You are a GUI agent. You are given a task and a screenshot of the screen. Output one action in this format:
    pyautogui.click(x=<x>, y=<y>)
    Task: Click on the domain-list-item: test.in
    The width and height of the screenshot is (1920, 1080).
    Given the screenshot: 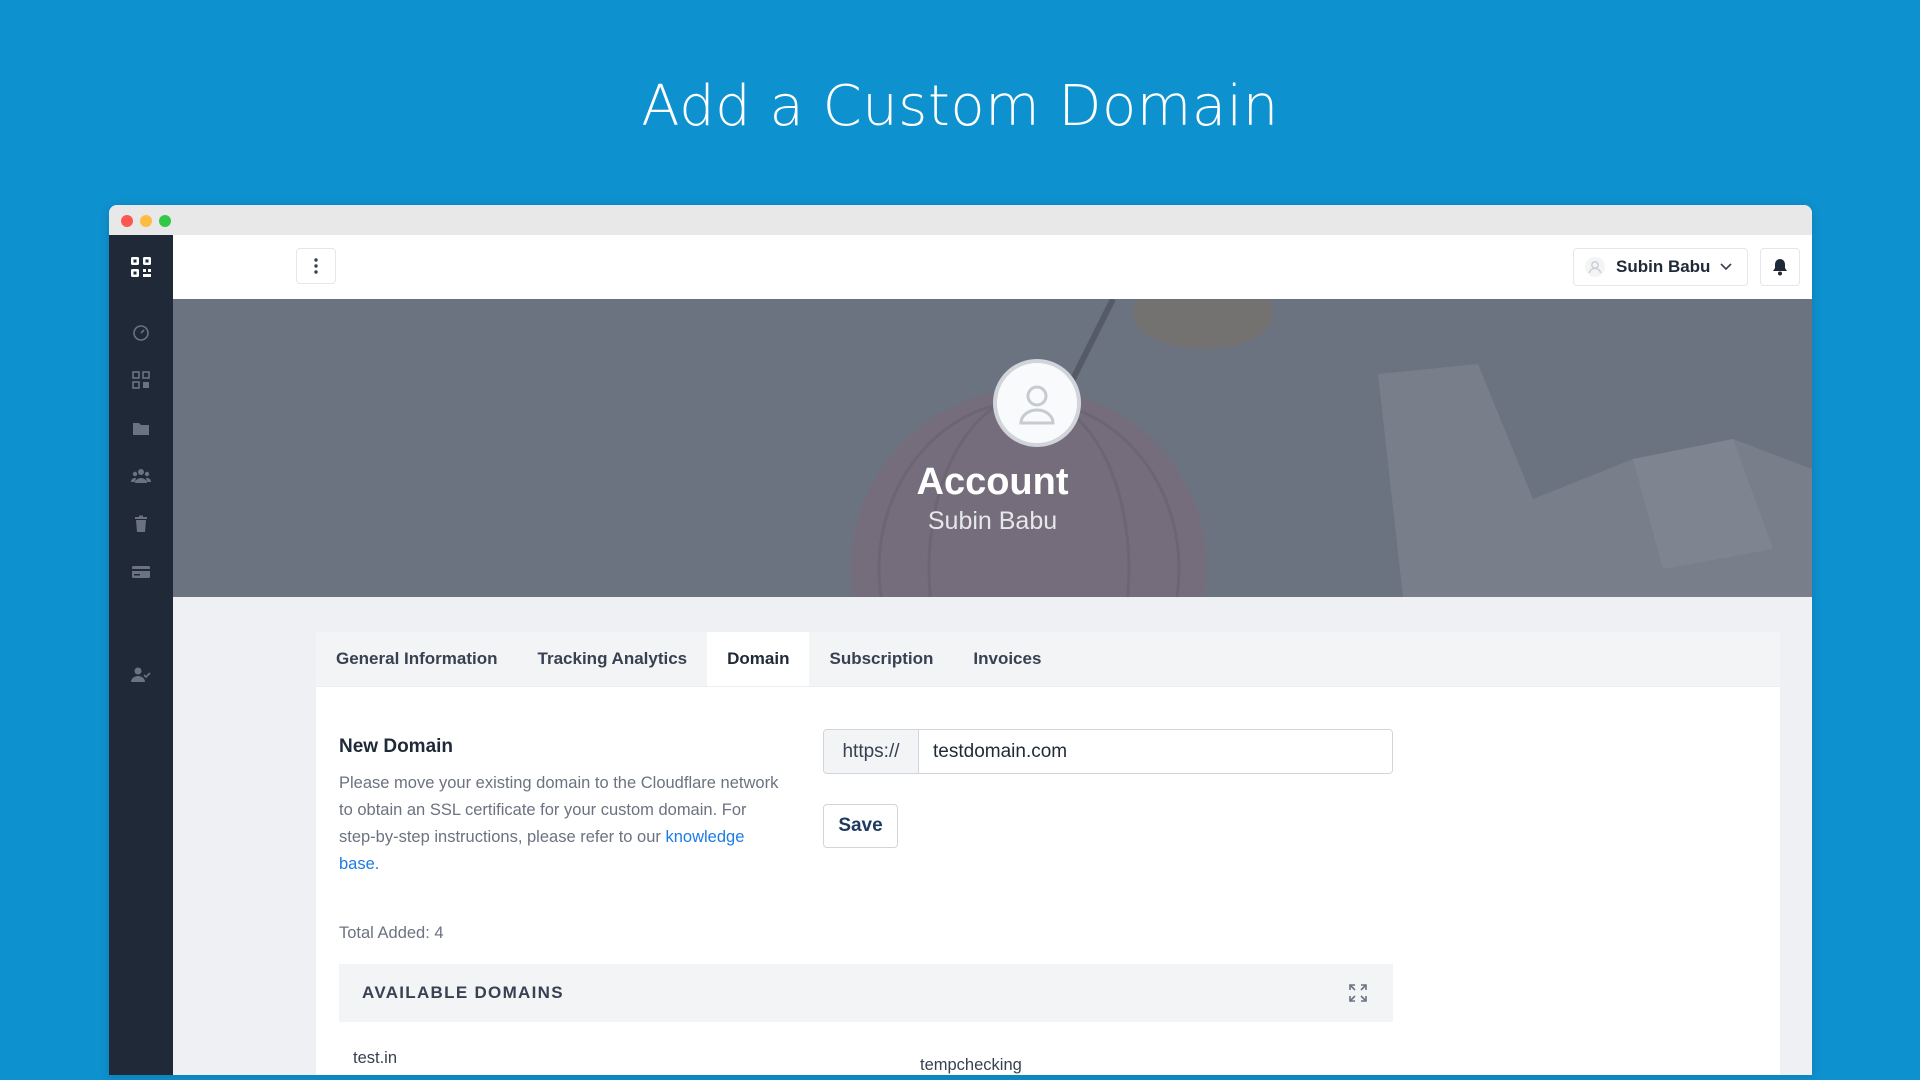 What is the action you would take?
    pyautogui.click(x=375, y=1058)
    